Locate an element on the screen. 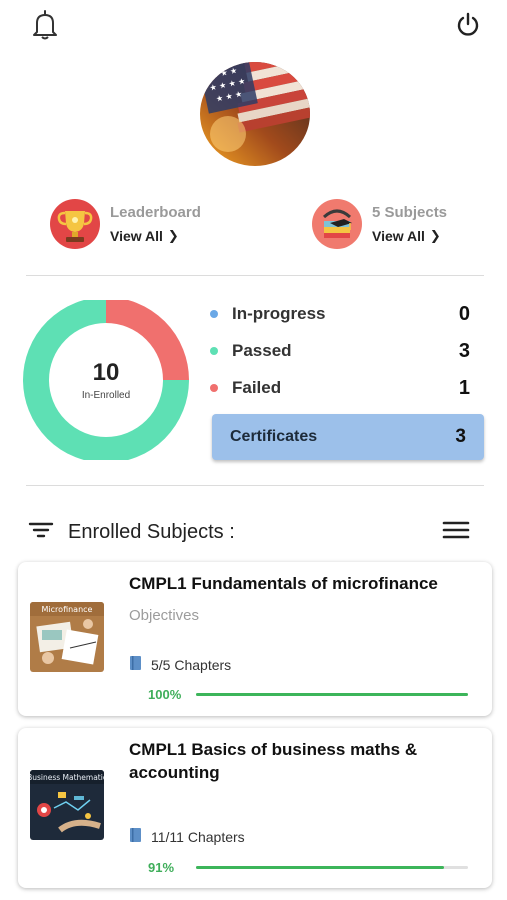 Image resolution: width=507 pixels, height=900 pixels. power-icon is located at coordinates (468, 25).